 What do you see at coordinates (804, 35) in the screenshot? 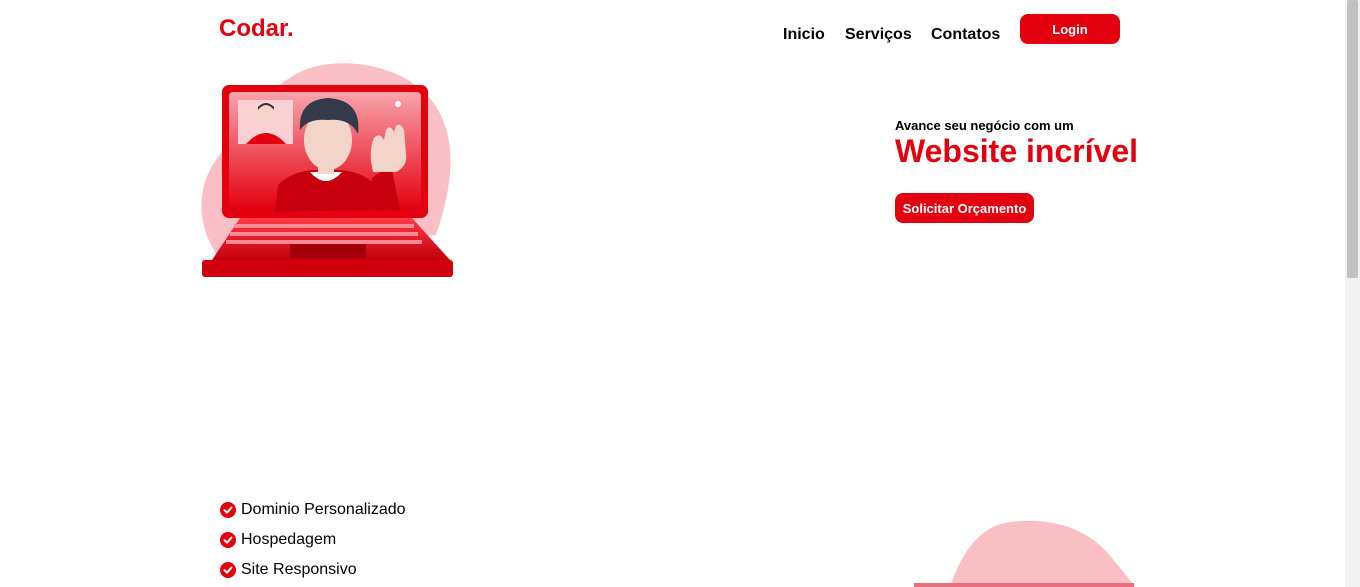
I see `nav-link-inicio: Inicio` at bounding box center [804, 35].